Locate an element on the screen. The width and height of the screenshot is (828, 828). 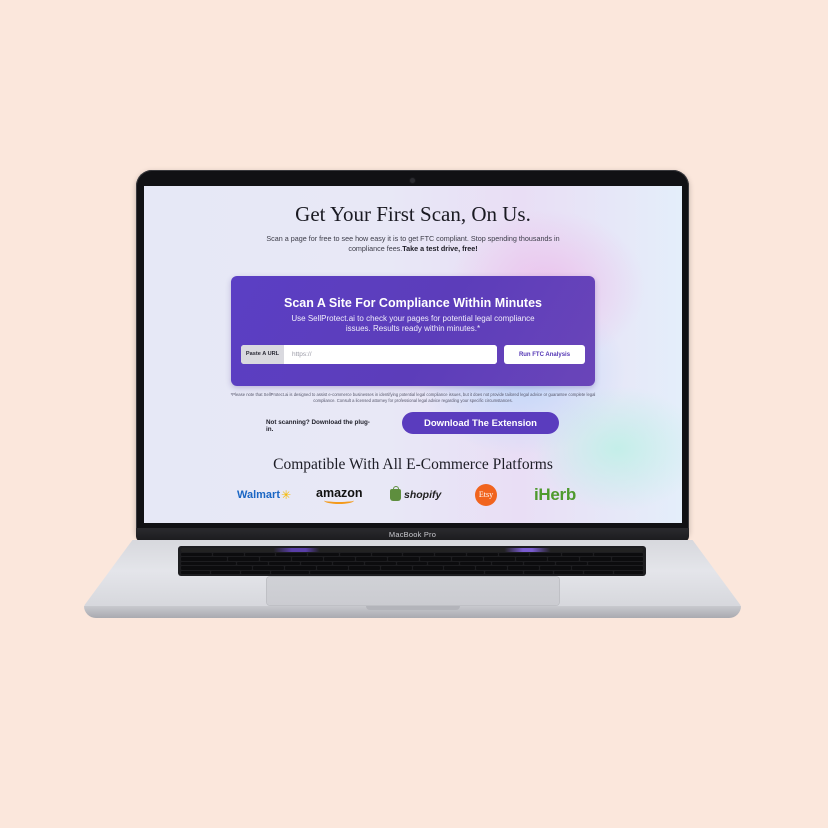
etsy-logo: Etsy is located at coordinates (486, 495).